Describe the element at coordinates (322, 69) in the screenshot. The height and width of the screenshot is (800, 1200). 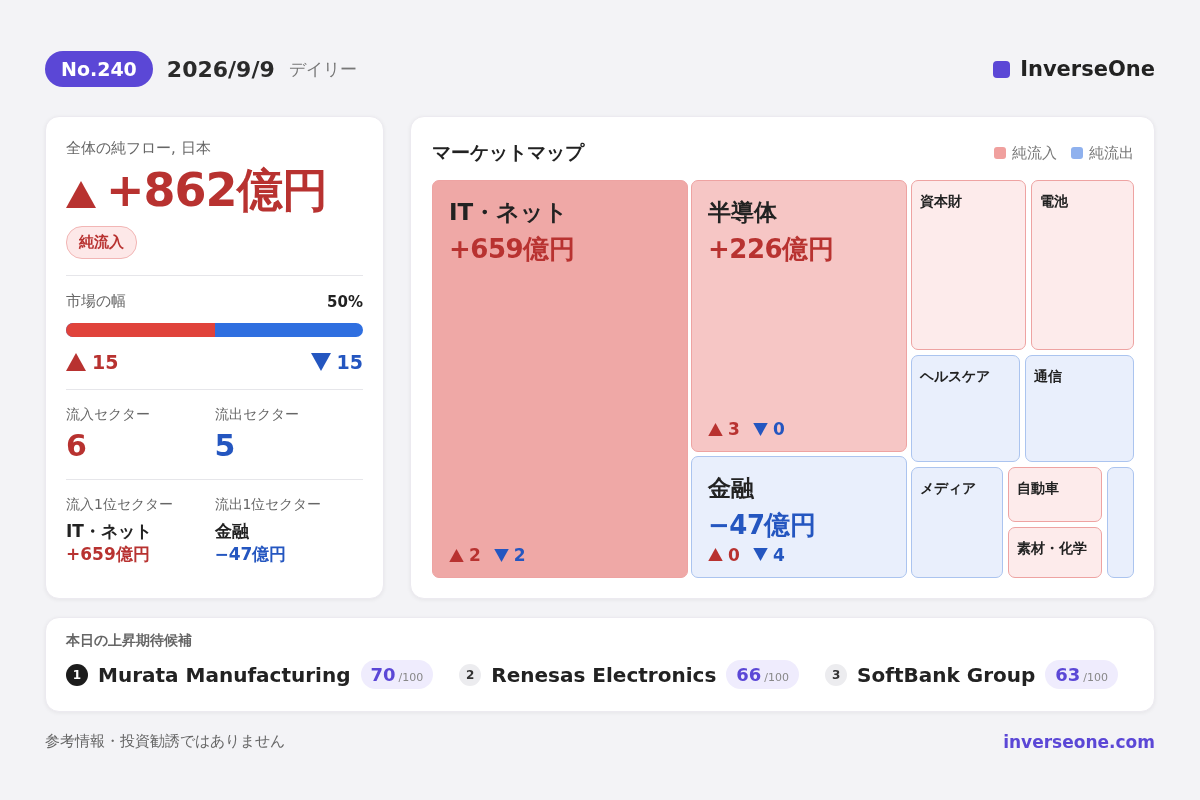
I see `period-label: デイリー` at that location.